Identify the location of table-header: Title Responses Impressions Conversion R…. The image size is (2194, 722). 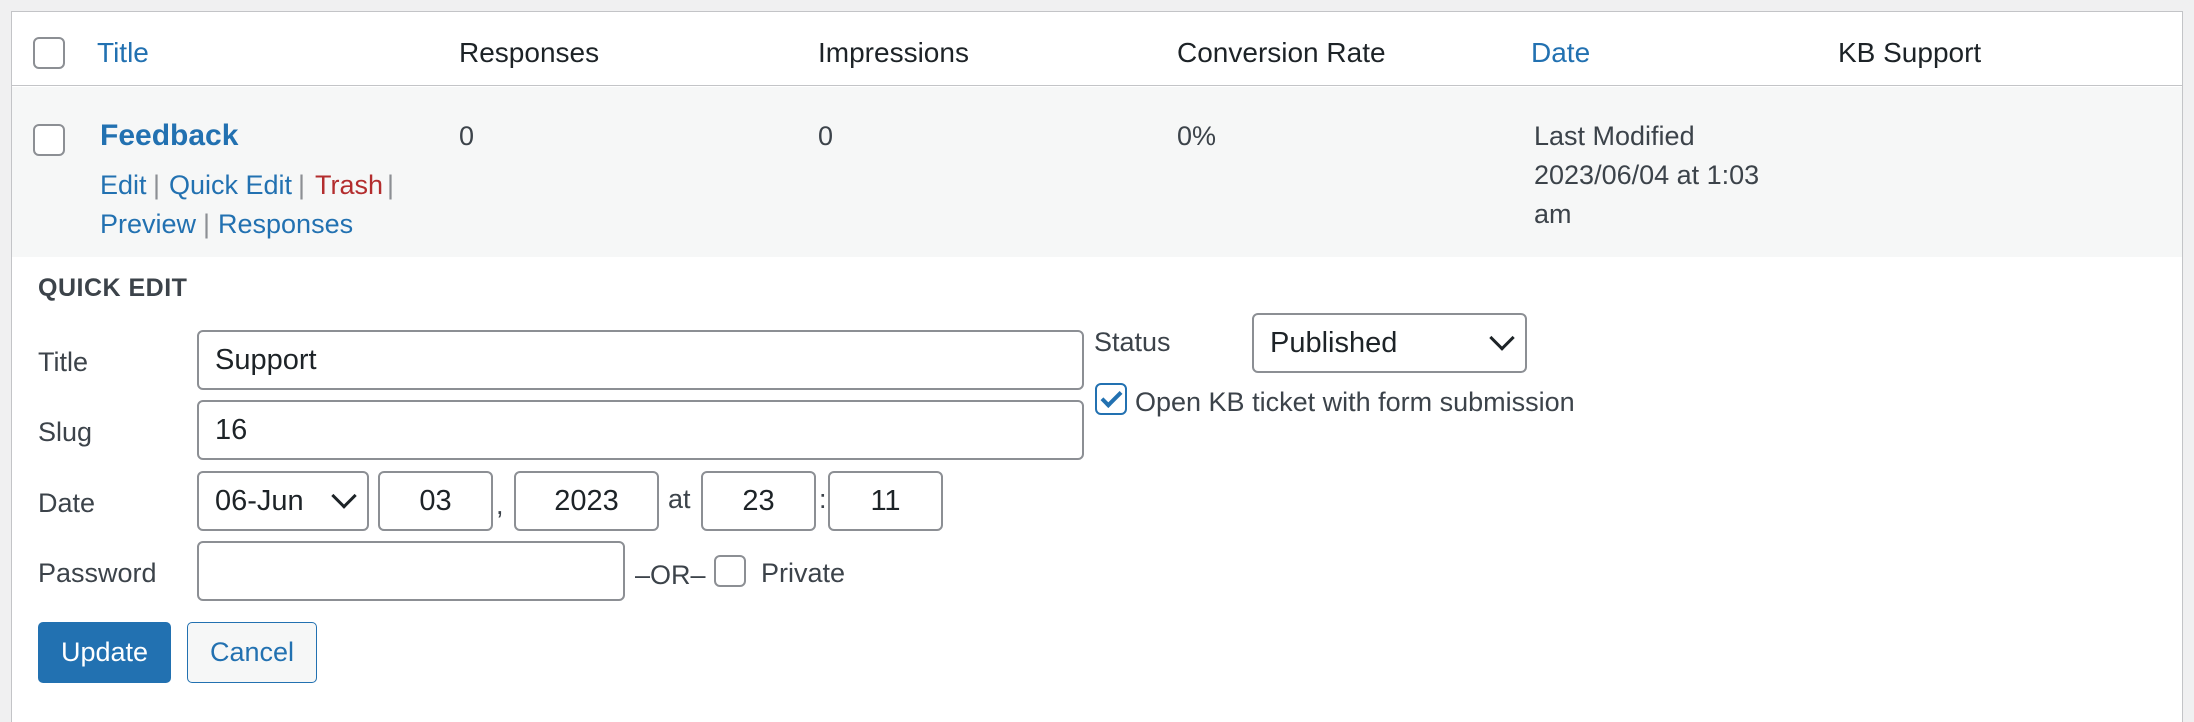
(1097, 49).